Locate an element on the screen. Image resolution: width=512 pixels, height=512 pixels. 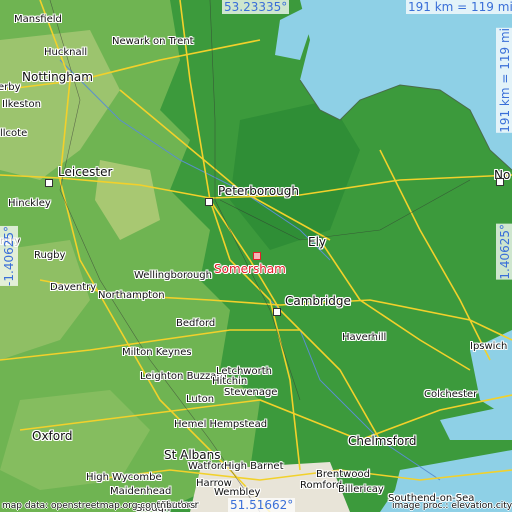
place-label-hemel: Hemel Hempstead is located at coordinates (221, 424).